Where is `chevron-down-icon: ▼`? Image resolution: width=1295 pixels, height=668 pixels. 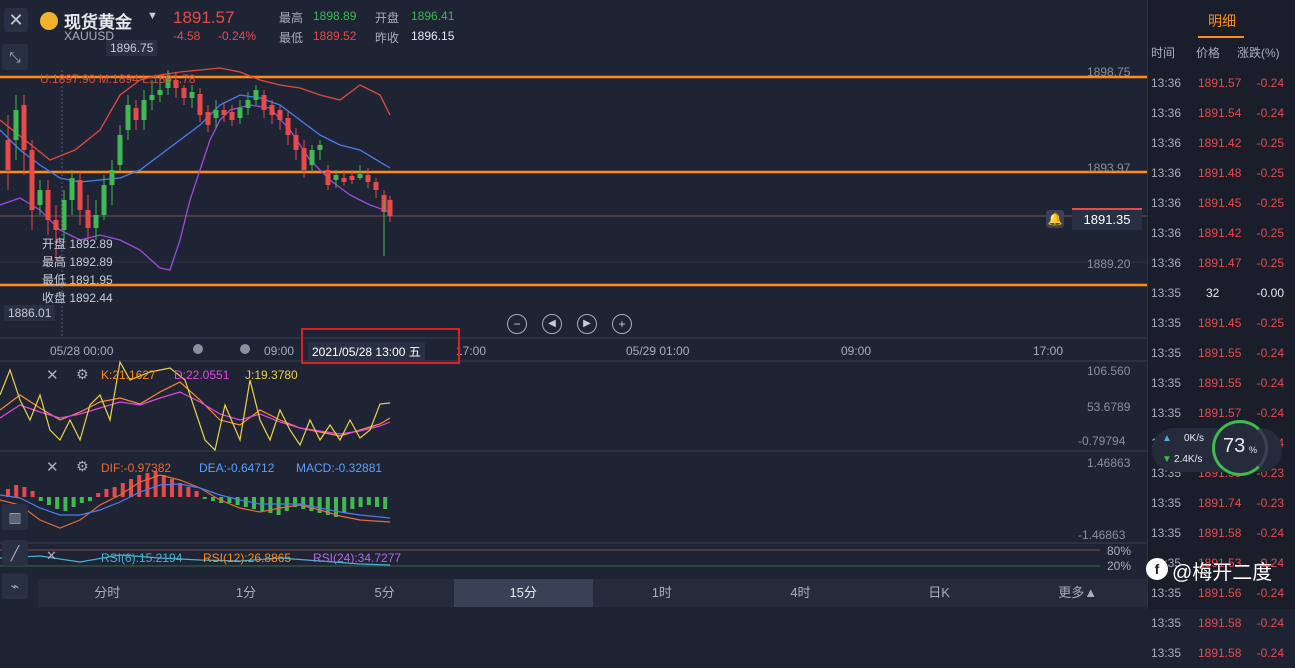
chevron-down-icon: ▼ is located at coordinates (152, 16).